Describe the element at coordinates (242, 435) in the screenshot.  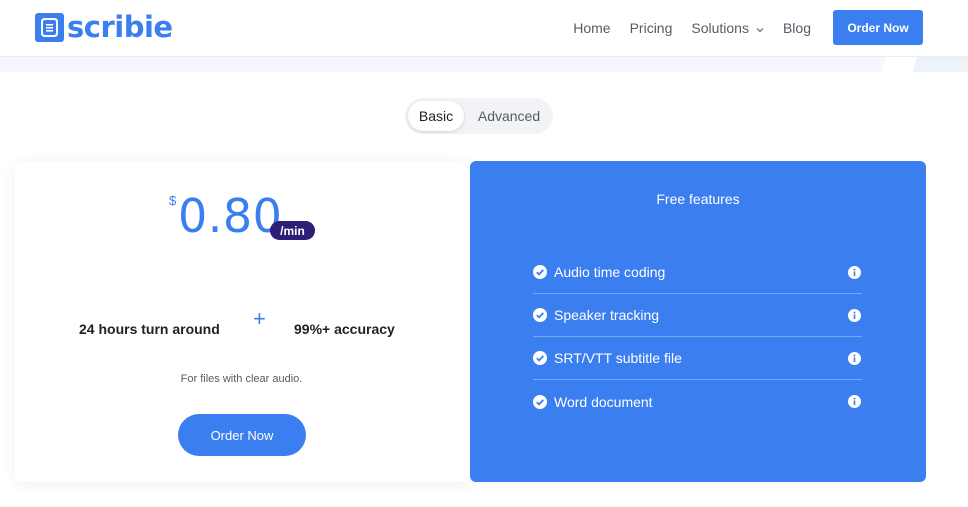
I see `card-order-now-button: Order Now` at that location.